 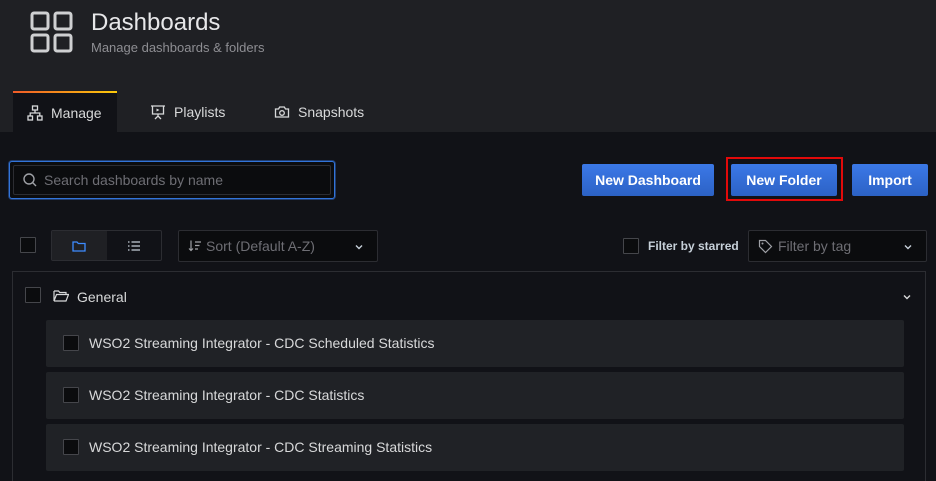 What do you see at coordinates (194, 246) in the screenshot?
I see `sort-icon` at bounding box center [194, 246].